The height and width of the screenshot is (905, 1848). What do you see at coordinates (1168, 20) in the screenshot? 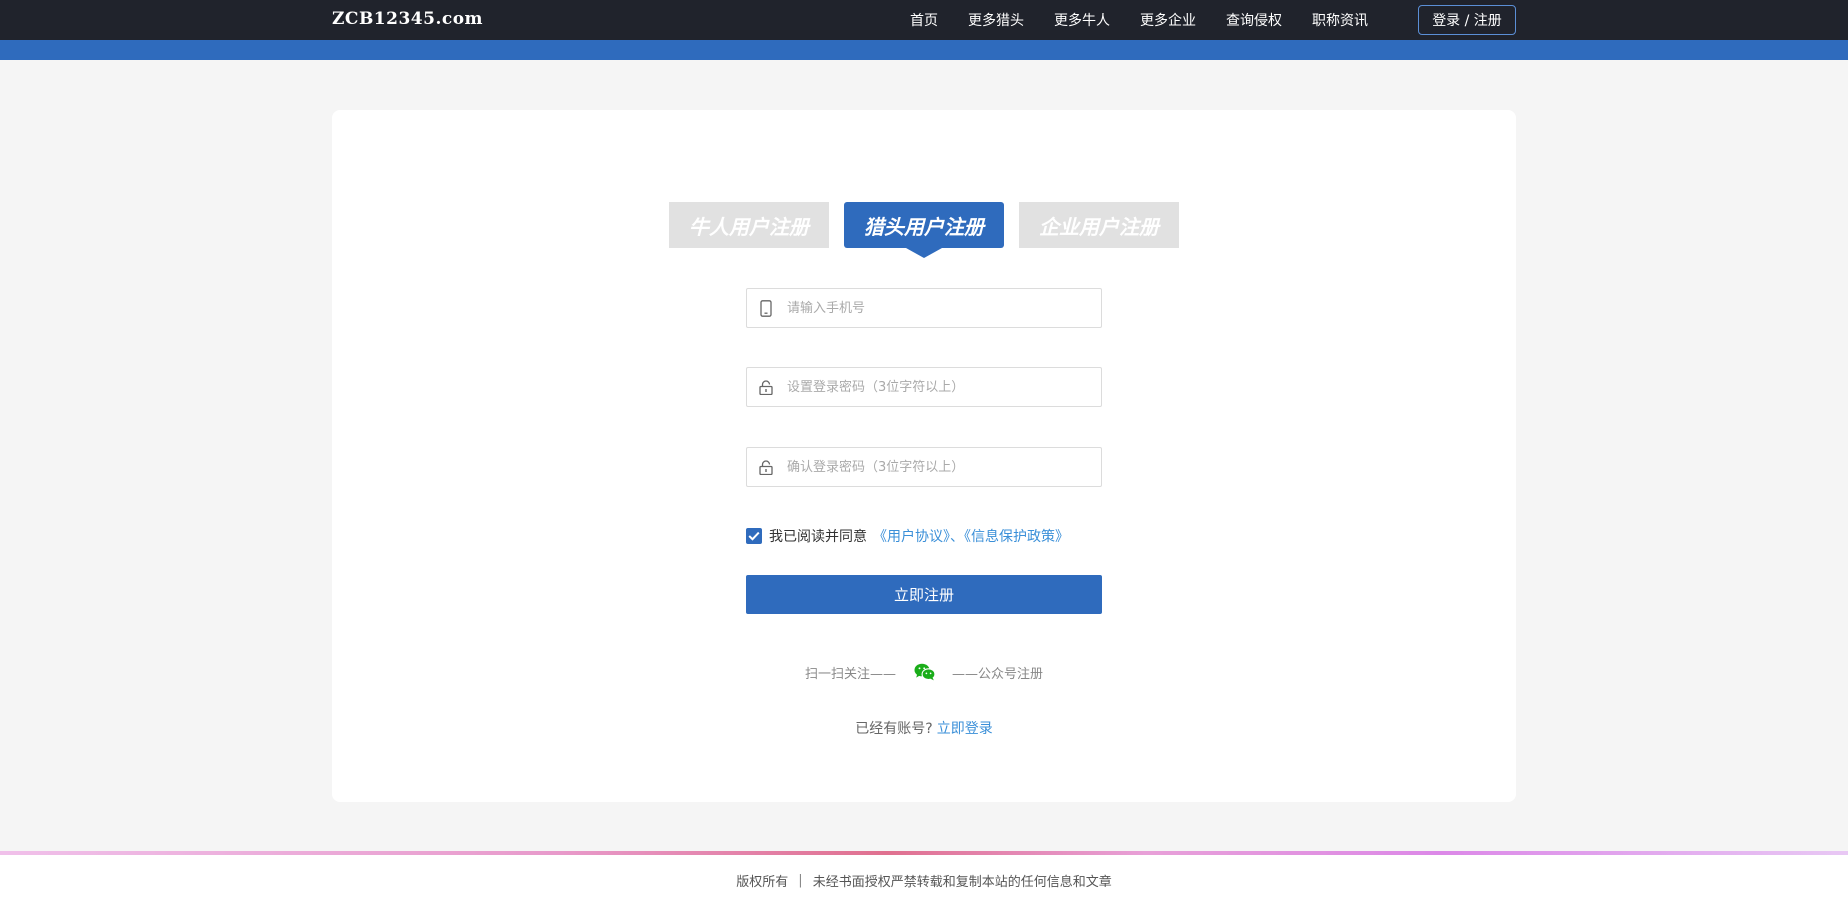
I see `nav-more-companies: 更多企业` at bounding box center [1168, 20].